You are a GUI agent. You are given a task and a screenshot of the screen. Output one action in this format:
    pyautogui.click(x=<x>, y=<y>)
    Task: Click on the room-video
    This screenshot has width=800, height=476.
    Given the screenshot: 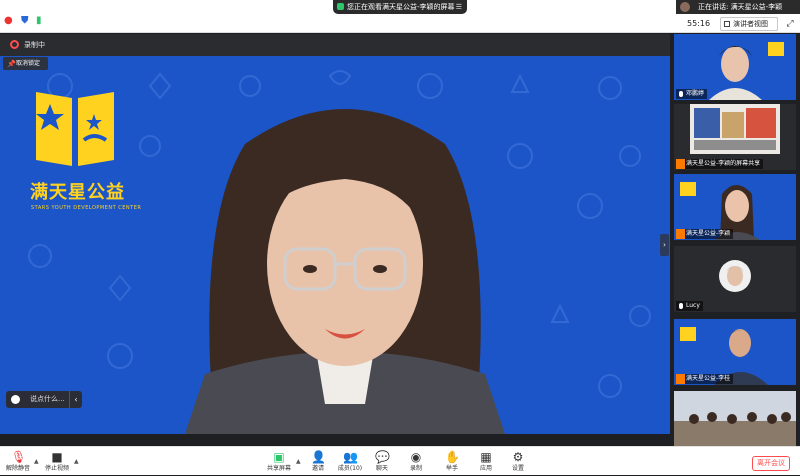 What is the action you would take?
    pyautogui.click(x=735, y=418)
    